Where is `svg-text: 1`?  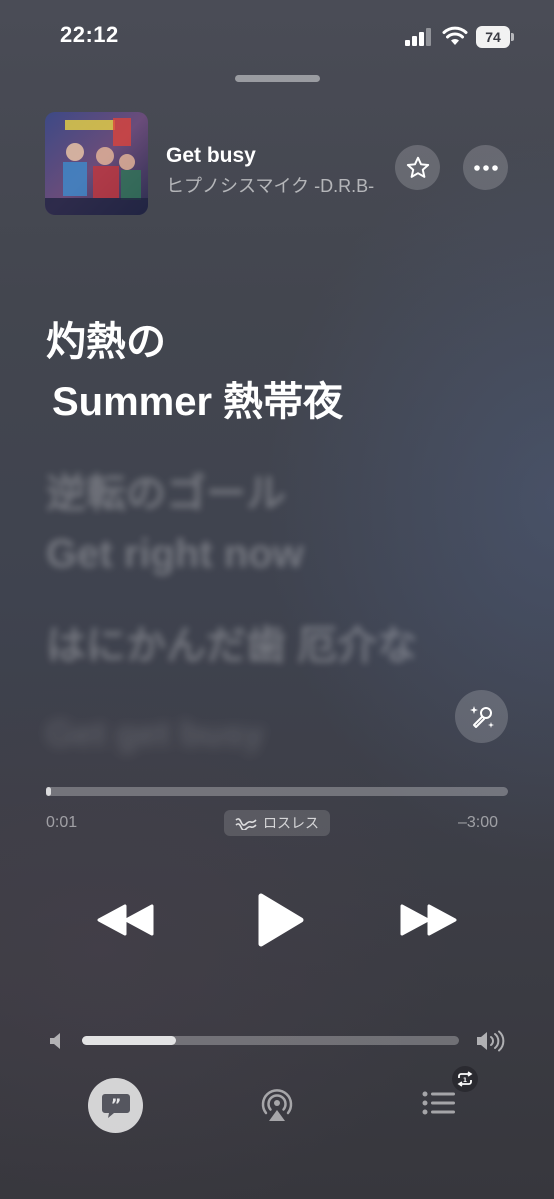
svg-text: 1 is located at coordinates (465, 1080).